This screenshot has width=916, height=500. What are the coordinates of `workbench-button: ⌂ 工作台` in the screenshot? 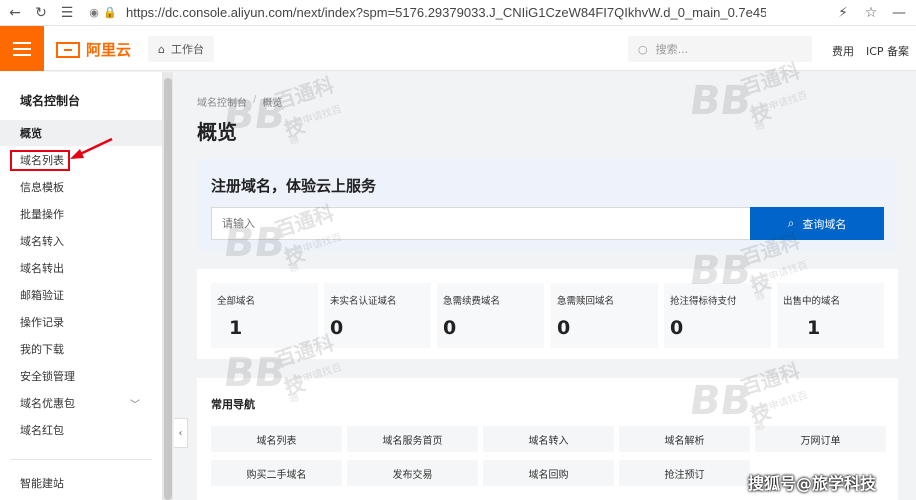 It's located at (181, 49).